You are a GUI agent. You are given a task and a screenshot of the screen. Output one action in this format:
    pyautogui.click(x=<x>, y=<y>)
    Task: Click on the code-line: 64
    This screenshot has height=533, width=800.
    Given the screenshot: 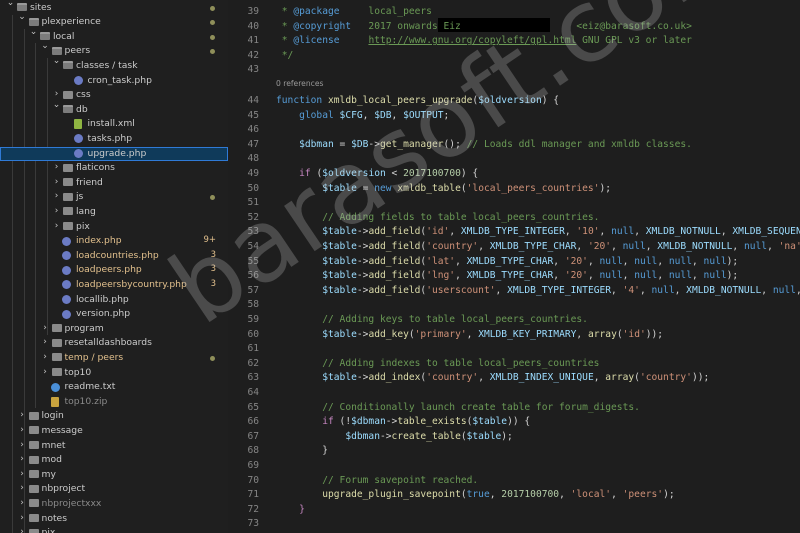 What is the action you would take?
    pyautogui.click(x=514, y=393)
    